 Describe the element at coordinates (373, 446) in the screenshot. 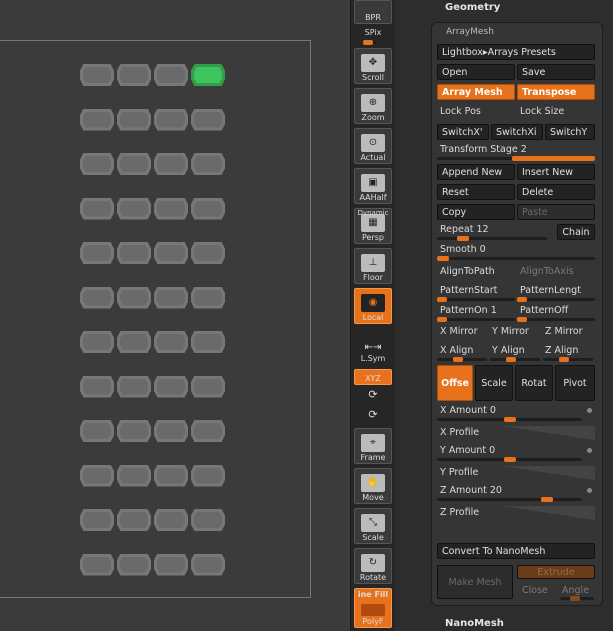

I see `frame-button: ⌖ Frame` at that location.